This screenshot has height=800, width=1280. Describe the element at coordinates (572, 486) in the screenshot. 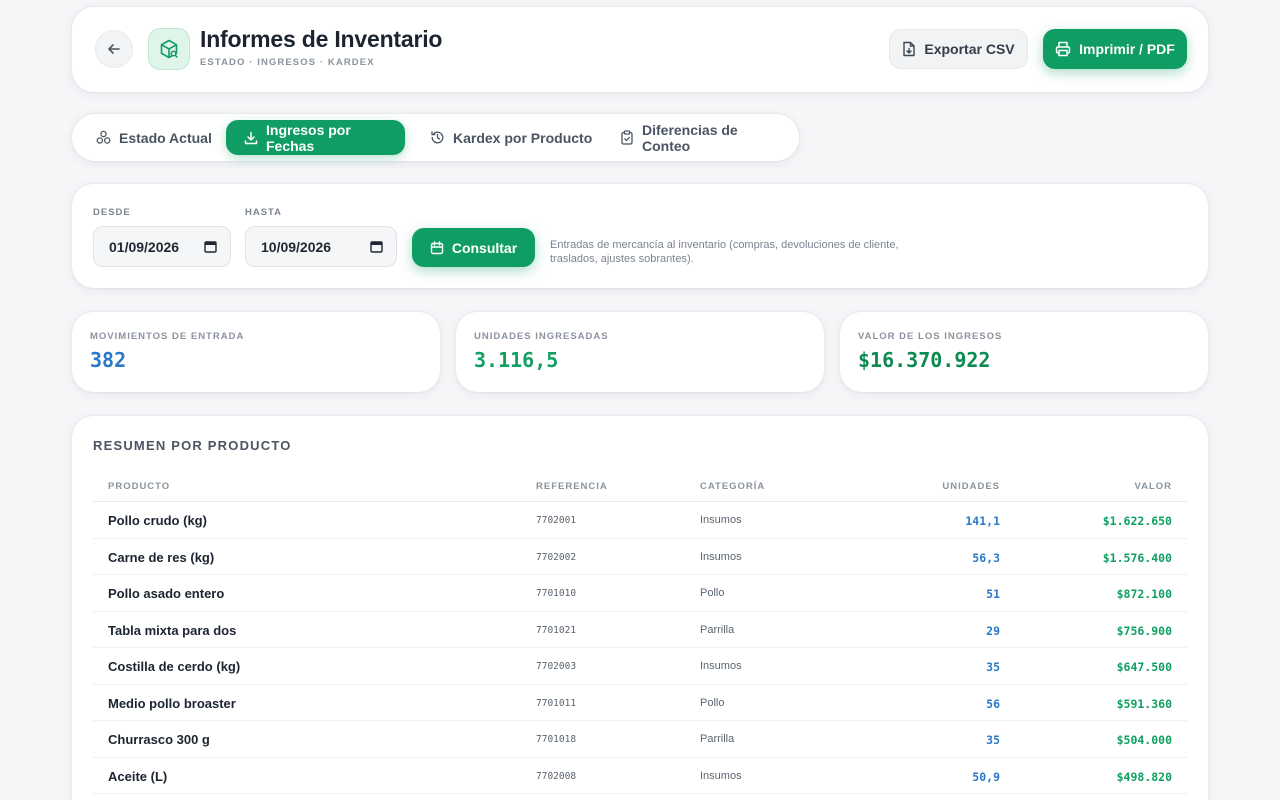

I see `column-header-referencia: REFERENCIA` at that location.